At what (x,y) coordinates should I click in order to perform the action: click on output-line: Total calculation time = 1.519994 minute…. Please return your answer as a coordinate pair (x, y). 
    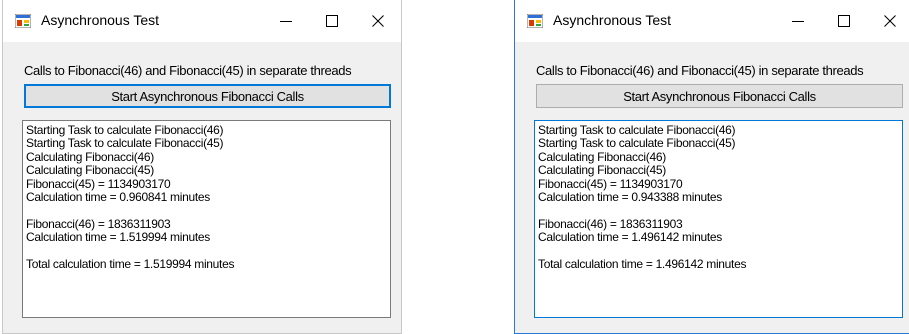
    Looking at the image, I should click on (130, 263).